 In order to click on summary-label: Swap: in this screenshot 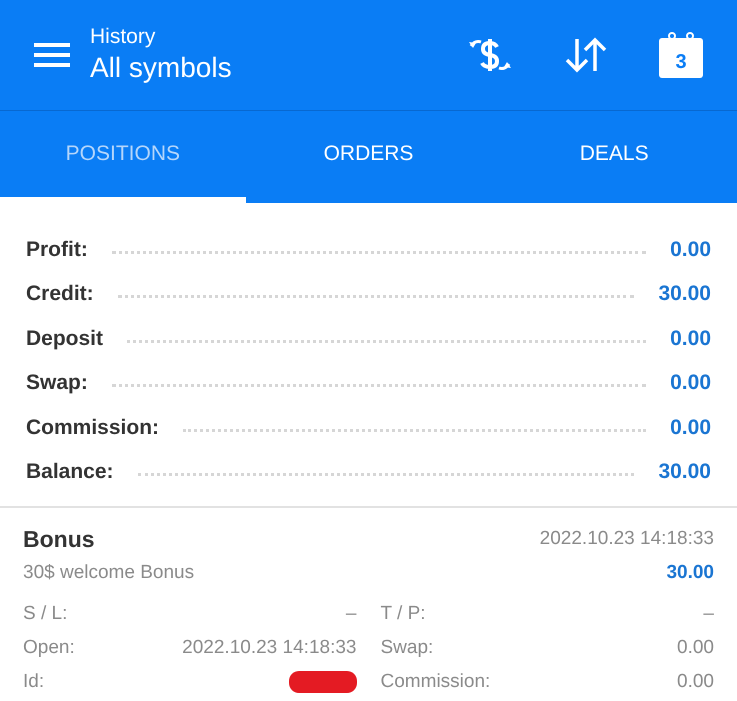, I will do `click(57, 383)`.